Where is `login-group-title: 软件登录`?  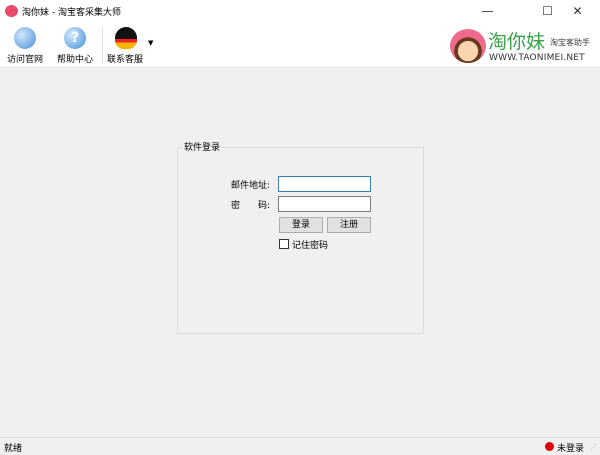 login-group-title: 软件登录 is located at coordinates (202, 146).